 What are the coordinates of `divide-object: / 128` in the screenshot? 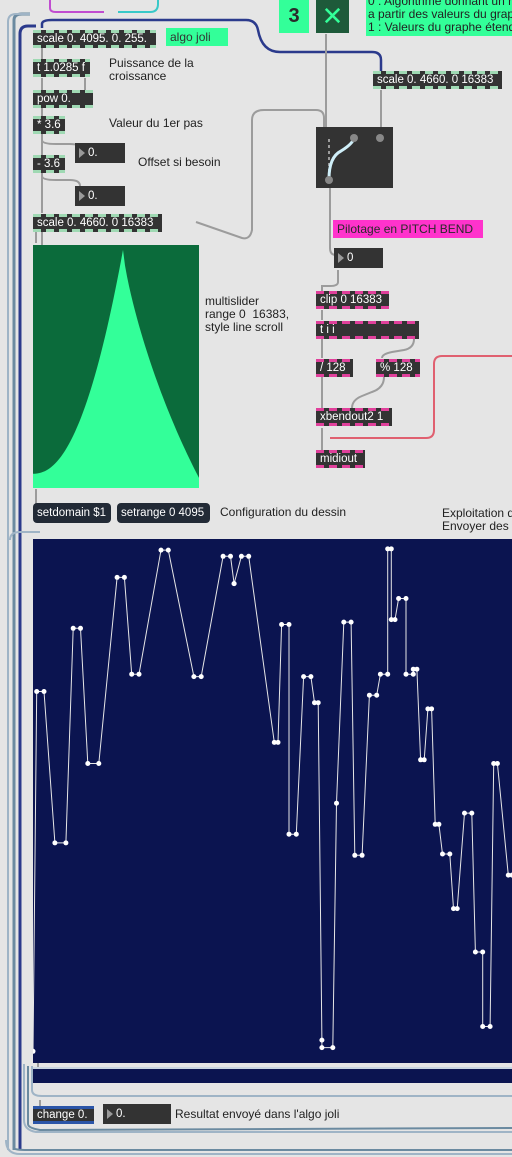 It's located at (334, 368).